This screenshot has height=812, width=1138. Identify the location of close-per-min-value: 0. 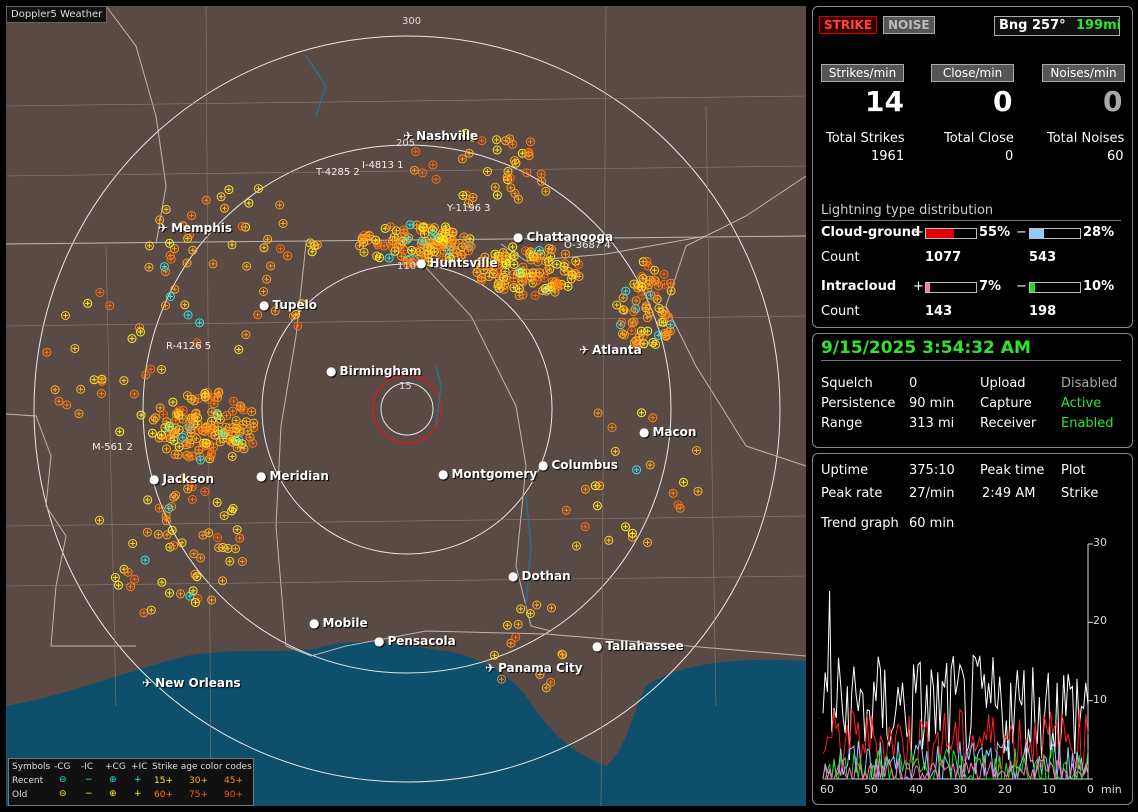
(1003, 101).